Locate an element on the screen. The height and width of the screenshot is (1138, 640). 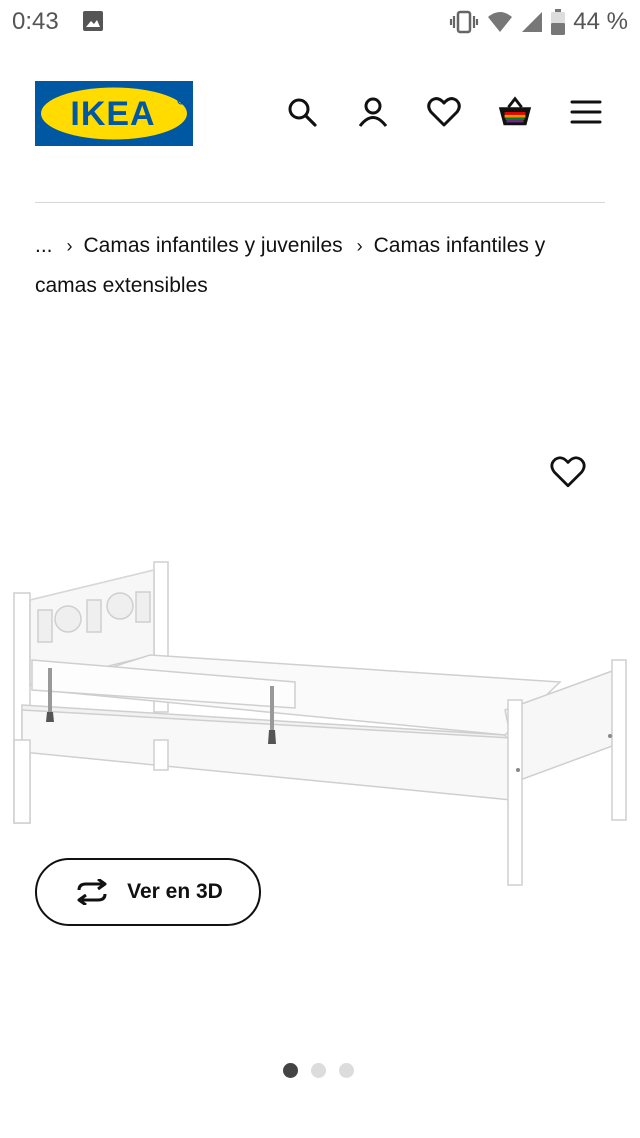
vibrate-icon is located at coordinates (464, 22).